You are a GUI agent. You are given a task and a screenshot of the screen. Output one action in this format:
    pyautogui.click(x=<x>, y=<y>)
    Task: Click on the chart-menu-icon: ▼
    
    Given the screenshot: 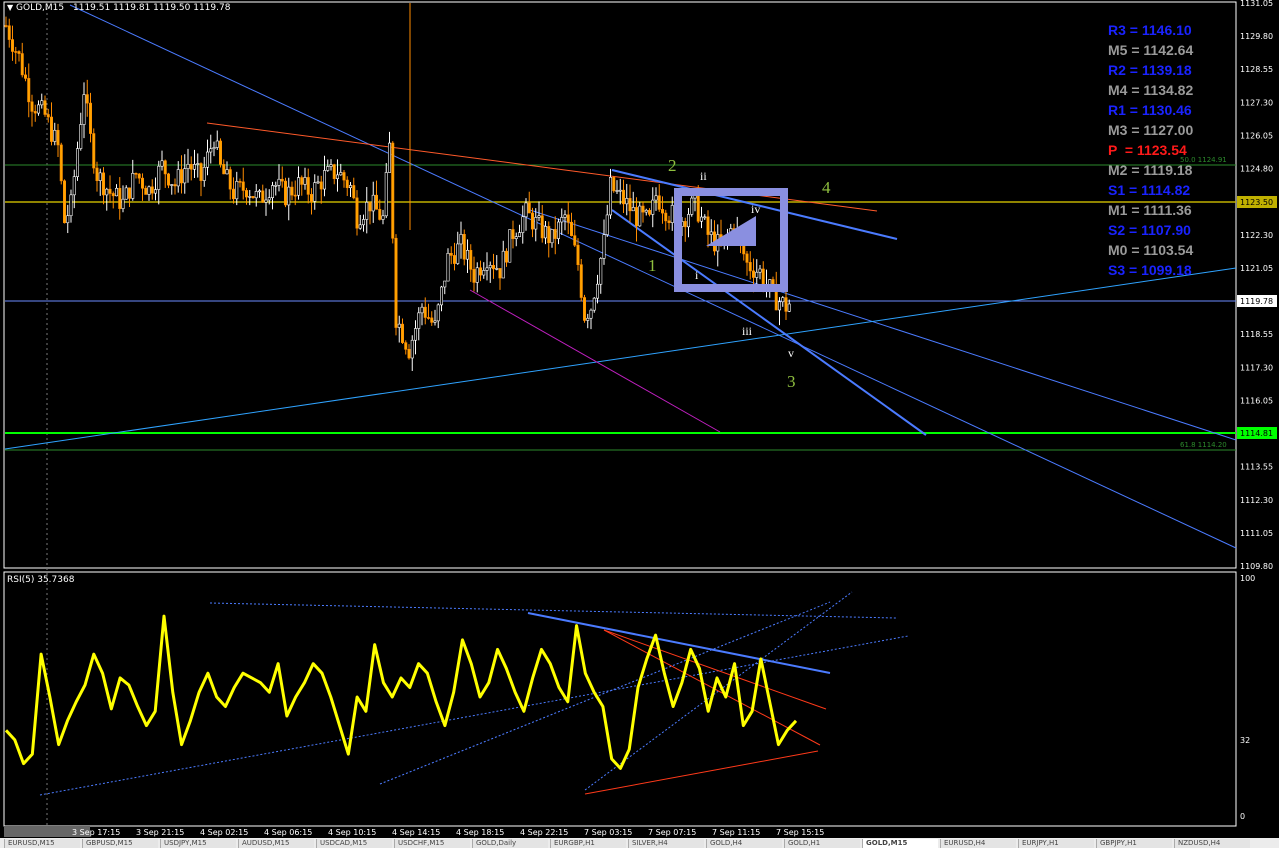 What is the action you would take?
    pyautogui.click(x=10, y=7)
    